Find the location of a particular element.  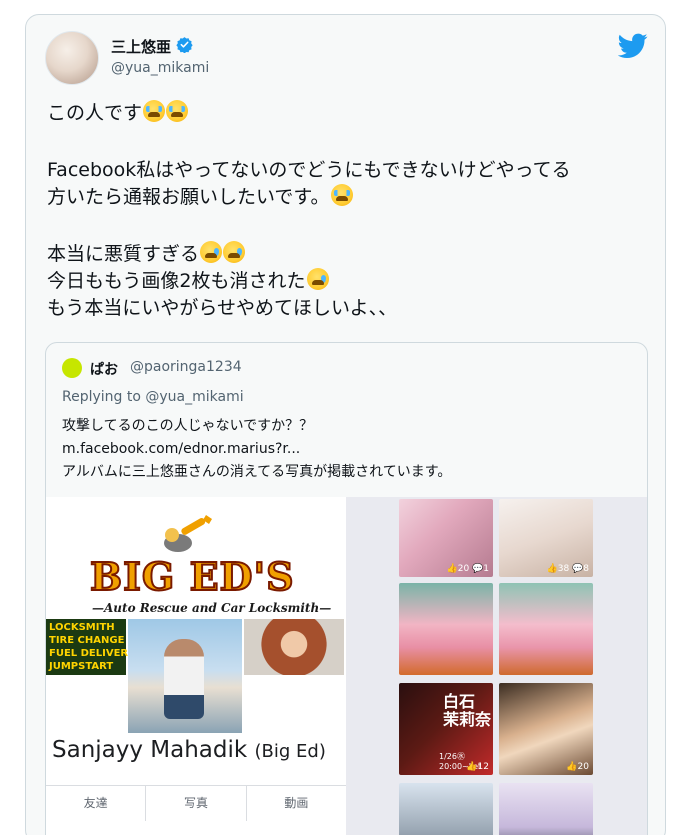

photo-stats: 👍38 💬8 is located at coordinates (567, 569).